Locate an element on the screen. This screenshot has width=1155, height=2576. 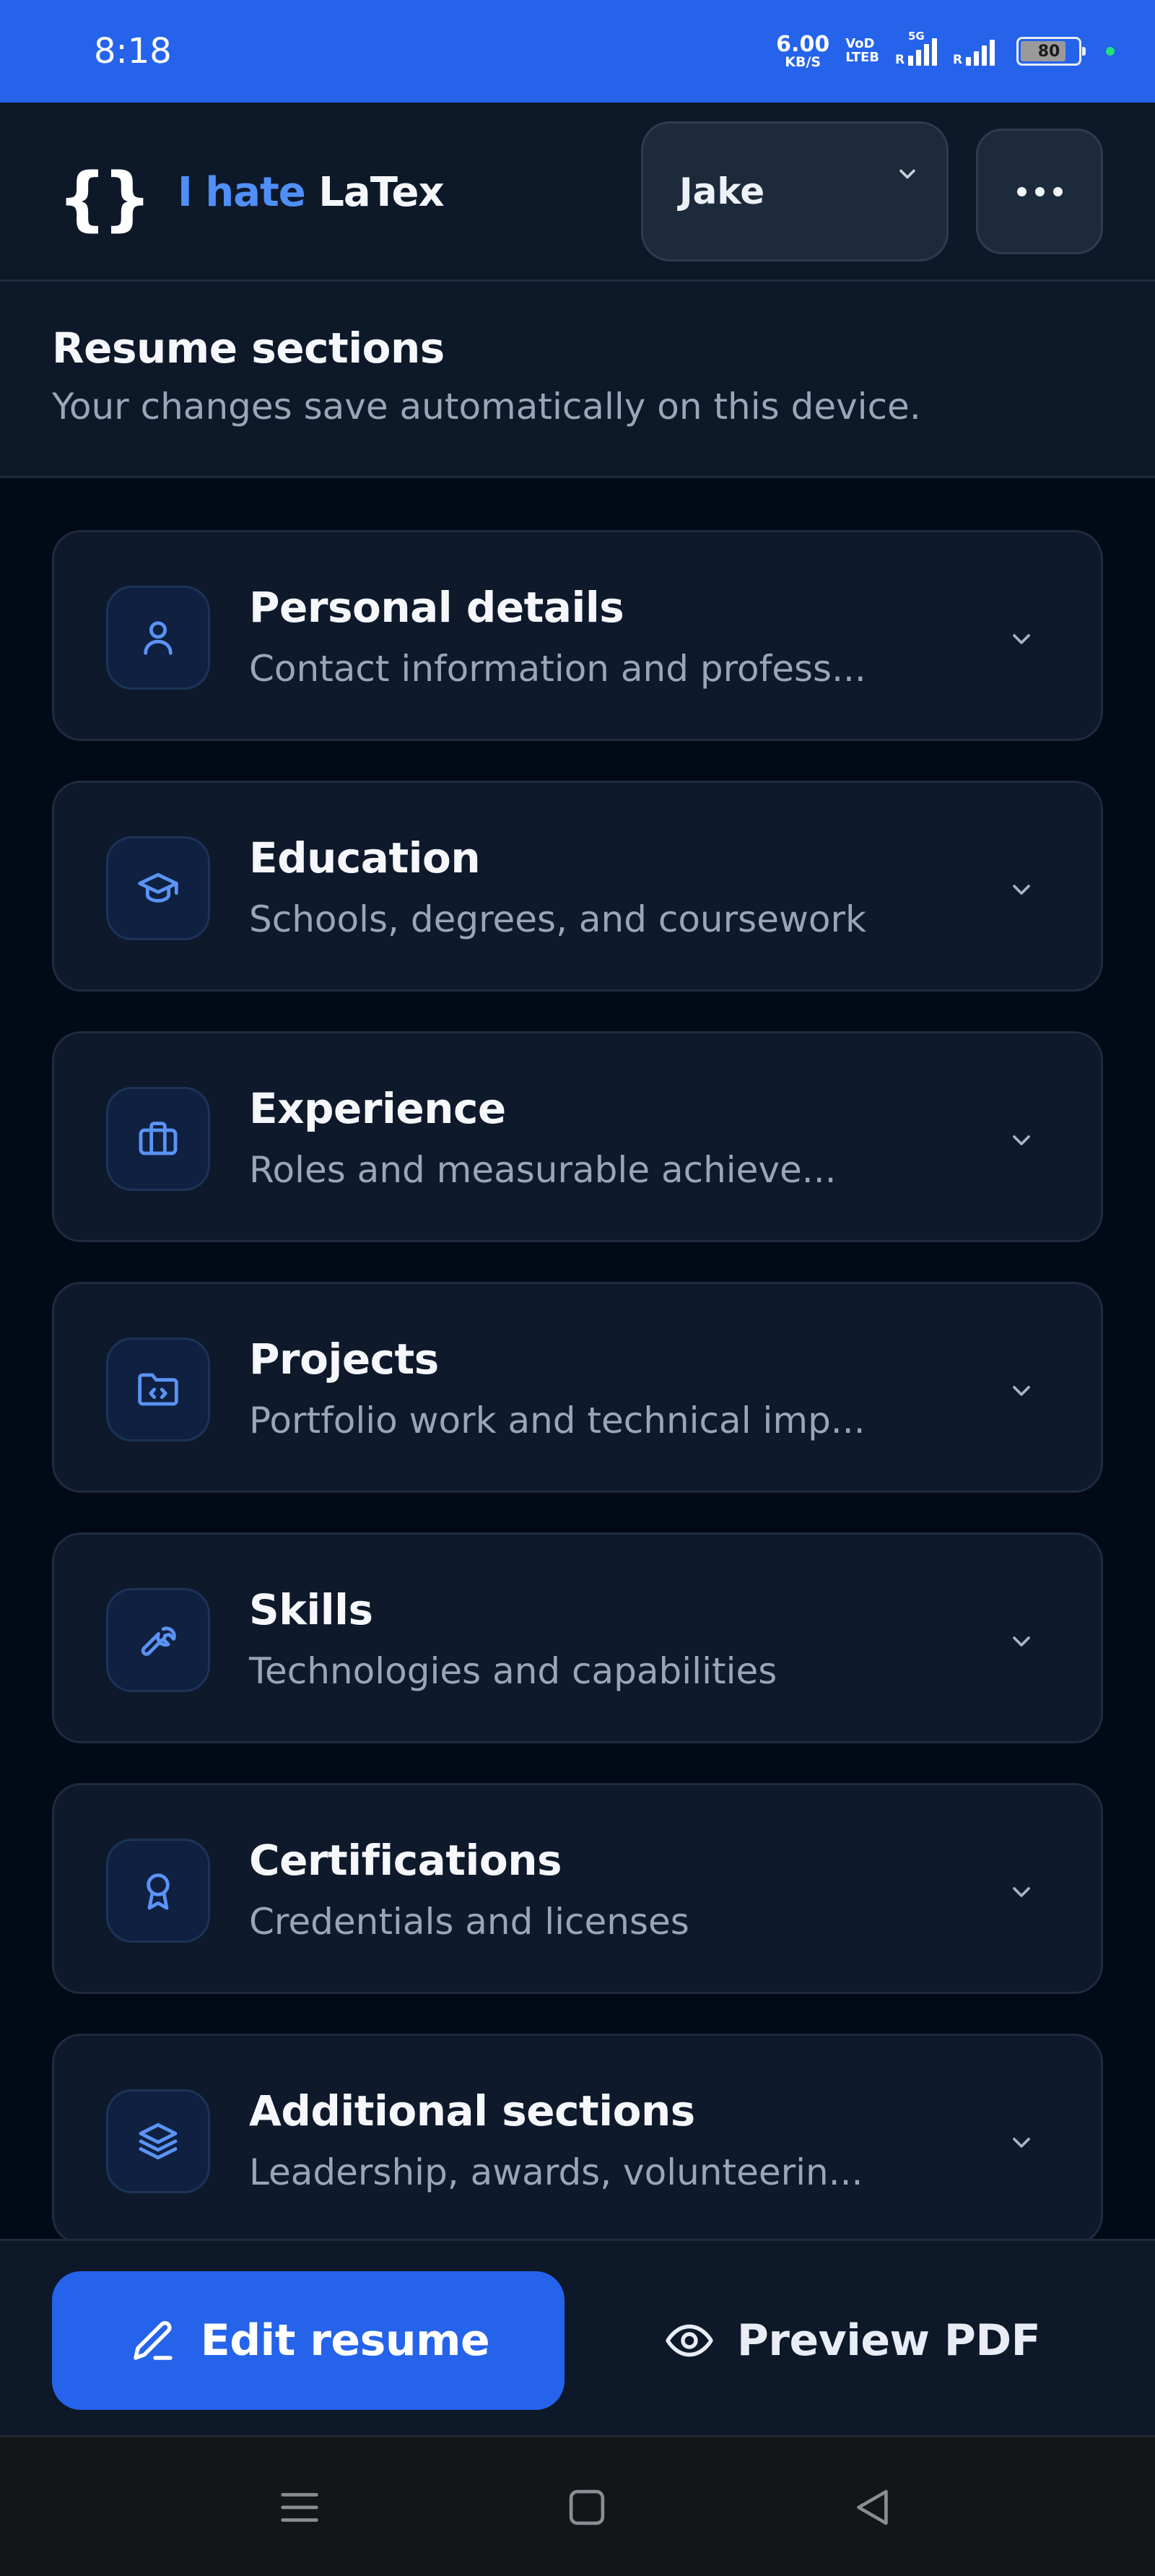
status-indicators: 6.00 KB/S VoD LTEB 5G R R 80 is located at coordinates (945, 50).